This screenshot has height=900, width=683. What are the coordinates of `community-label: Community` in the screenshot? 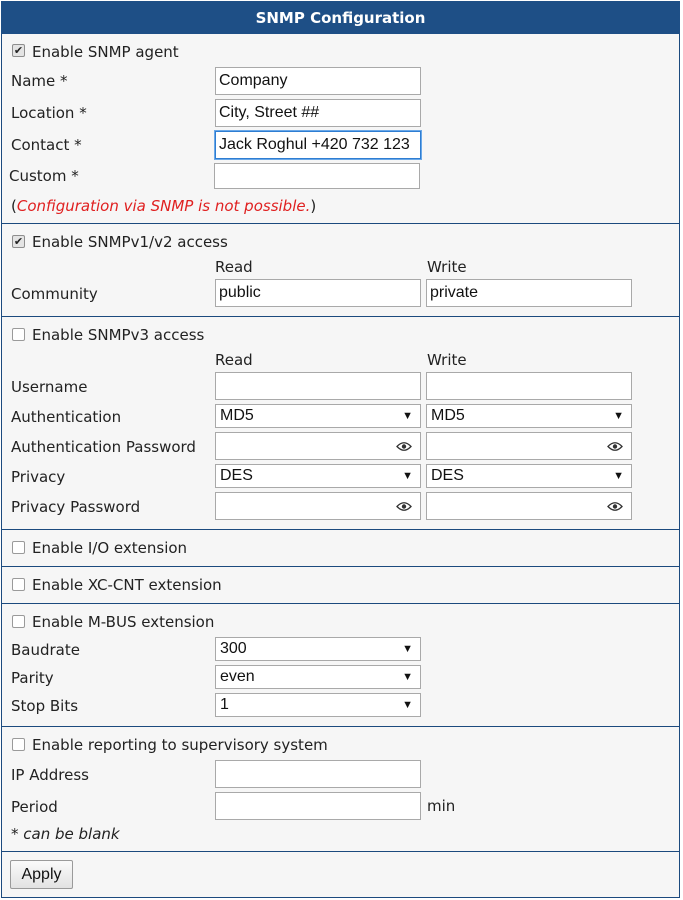 It's located at (54, 294).